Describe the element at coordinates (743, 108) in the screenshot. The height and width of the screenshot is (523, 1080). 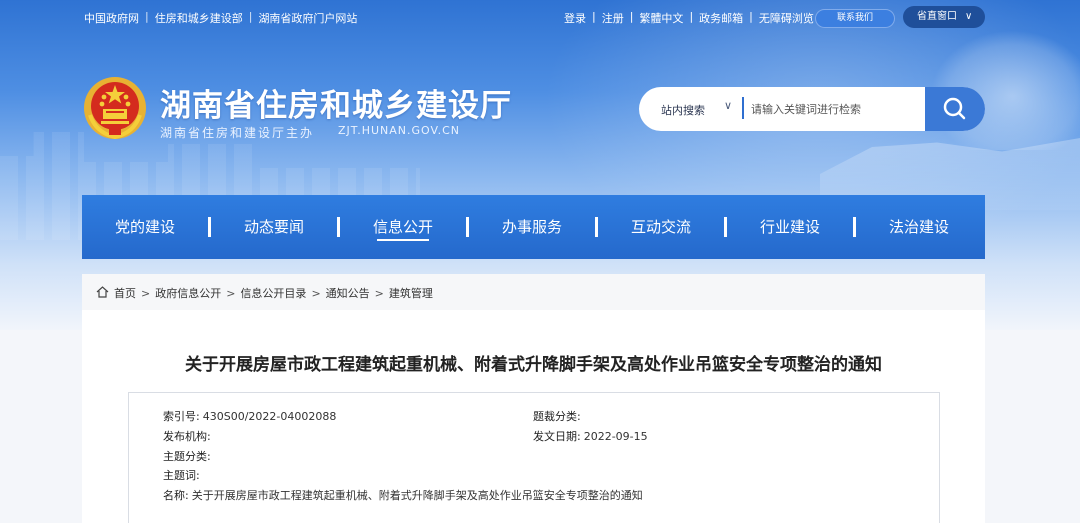
I see `search-divider` at that location.